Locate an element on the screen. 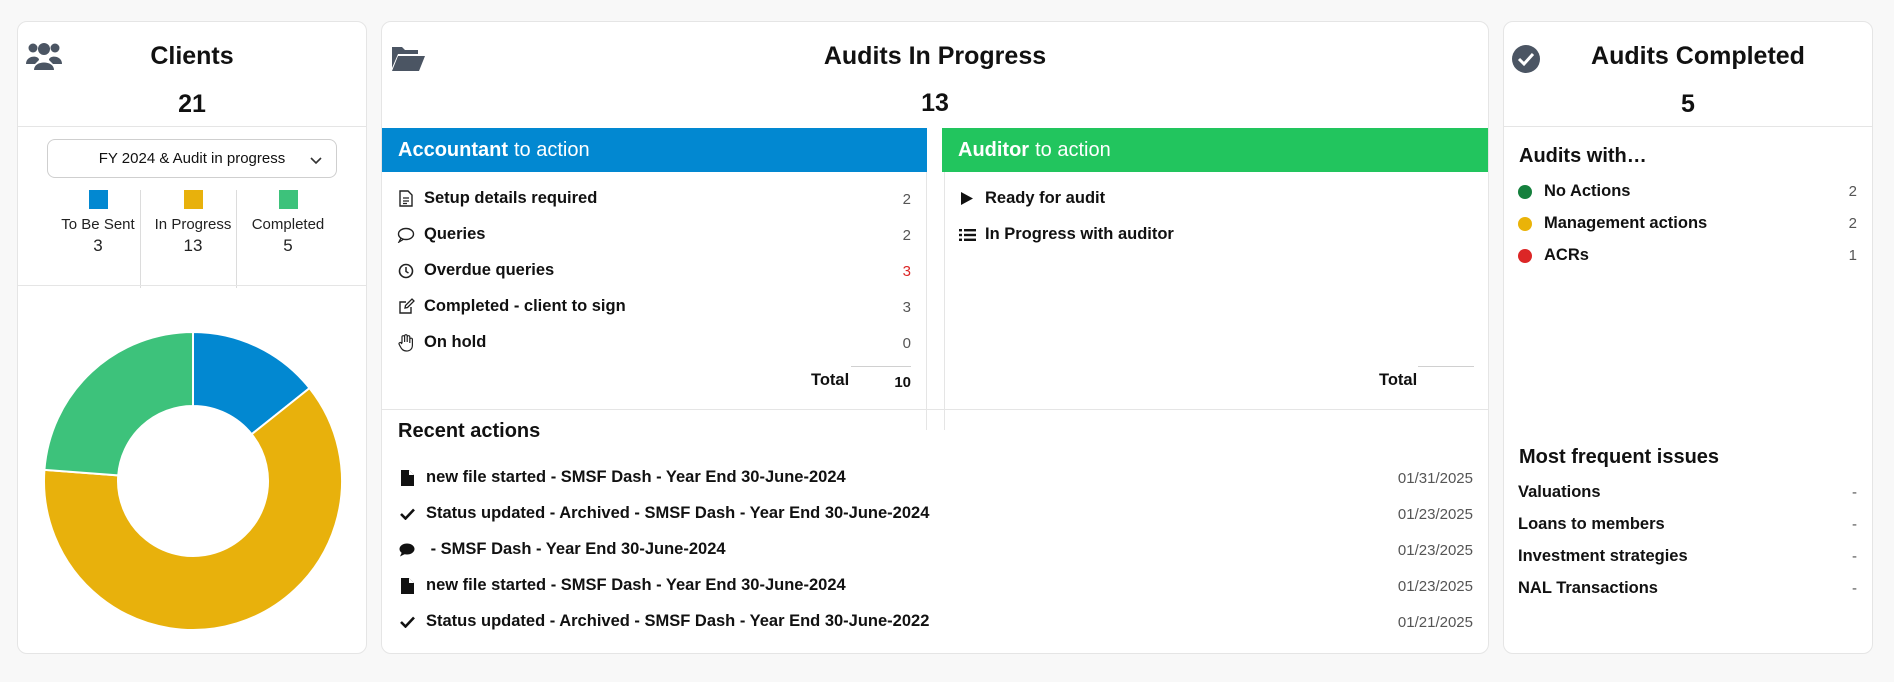 This screenshot has height=682, width=1894. list-item-label: On hold is located at coordinates (455, 342).